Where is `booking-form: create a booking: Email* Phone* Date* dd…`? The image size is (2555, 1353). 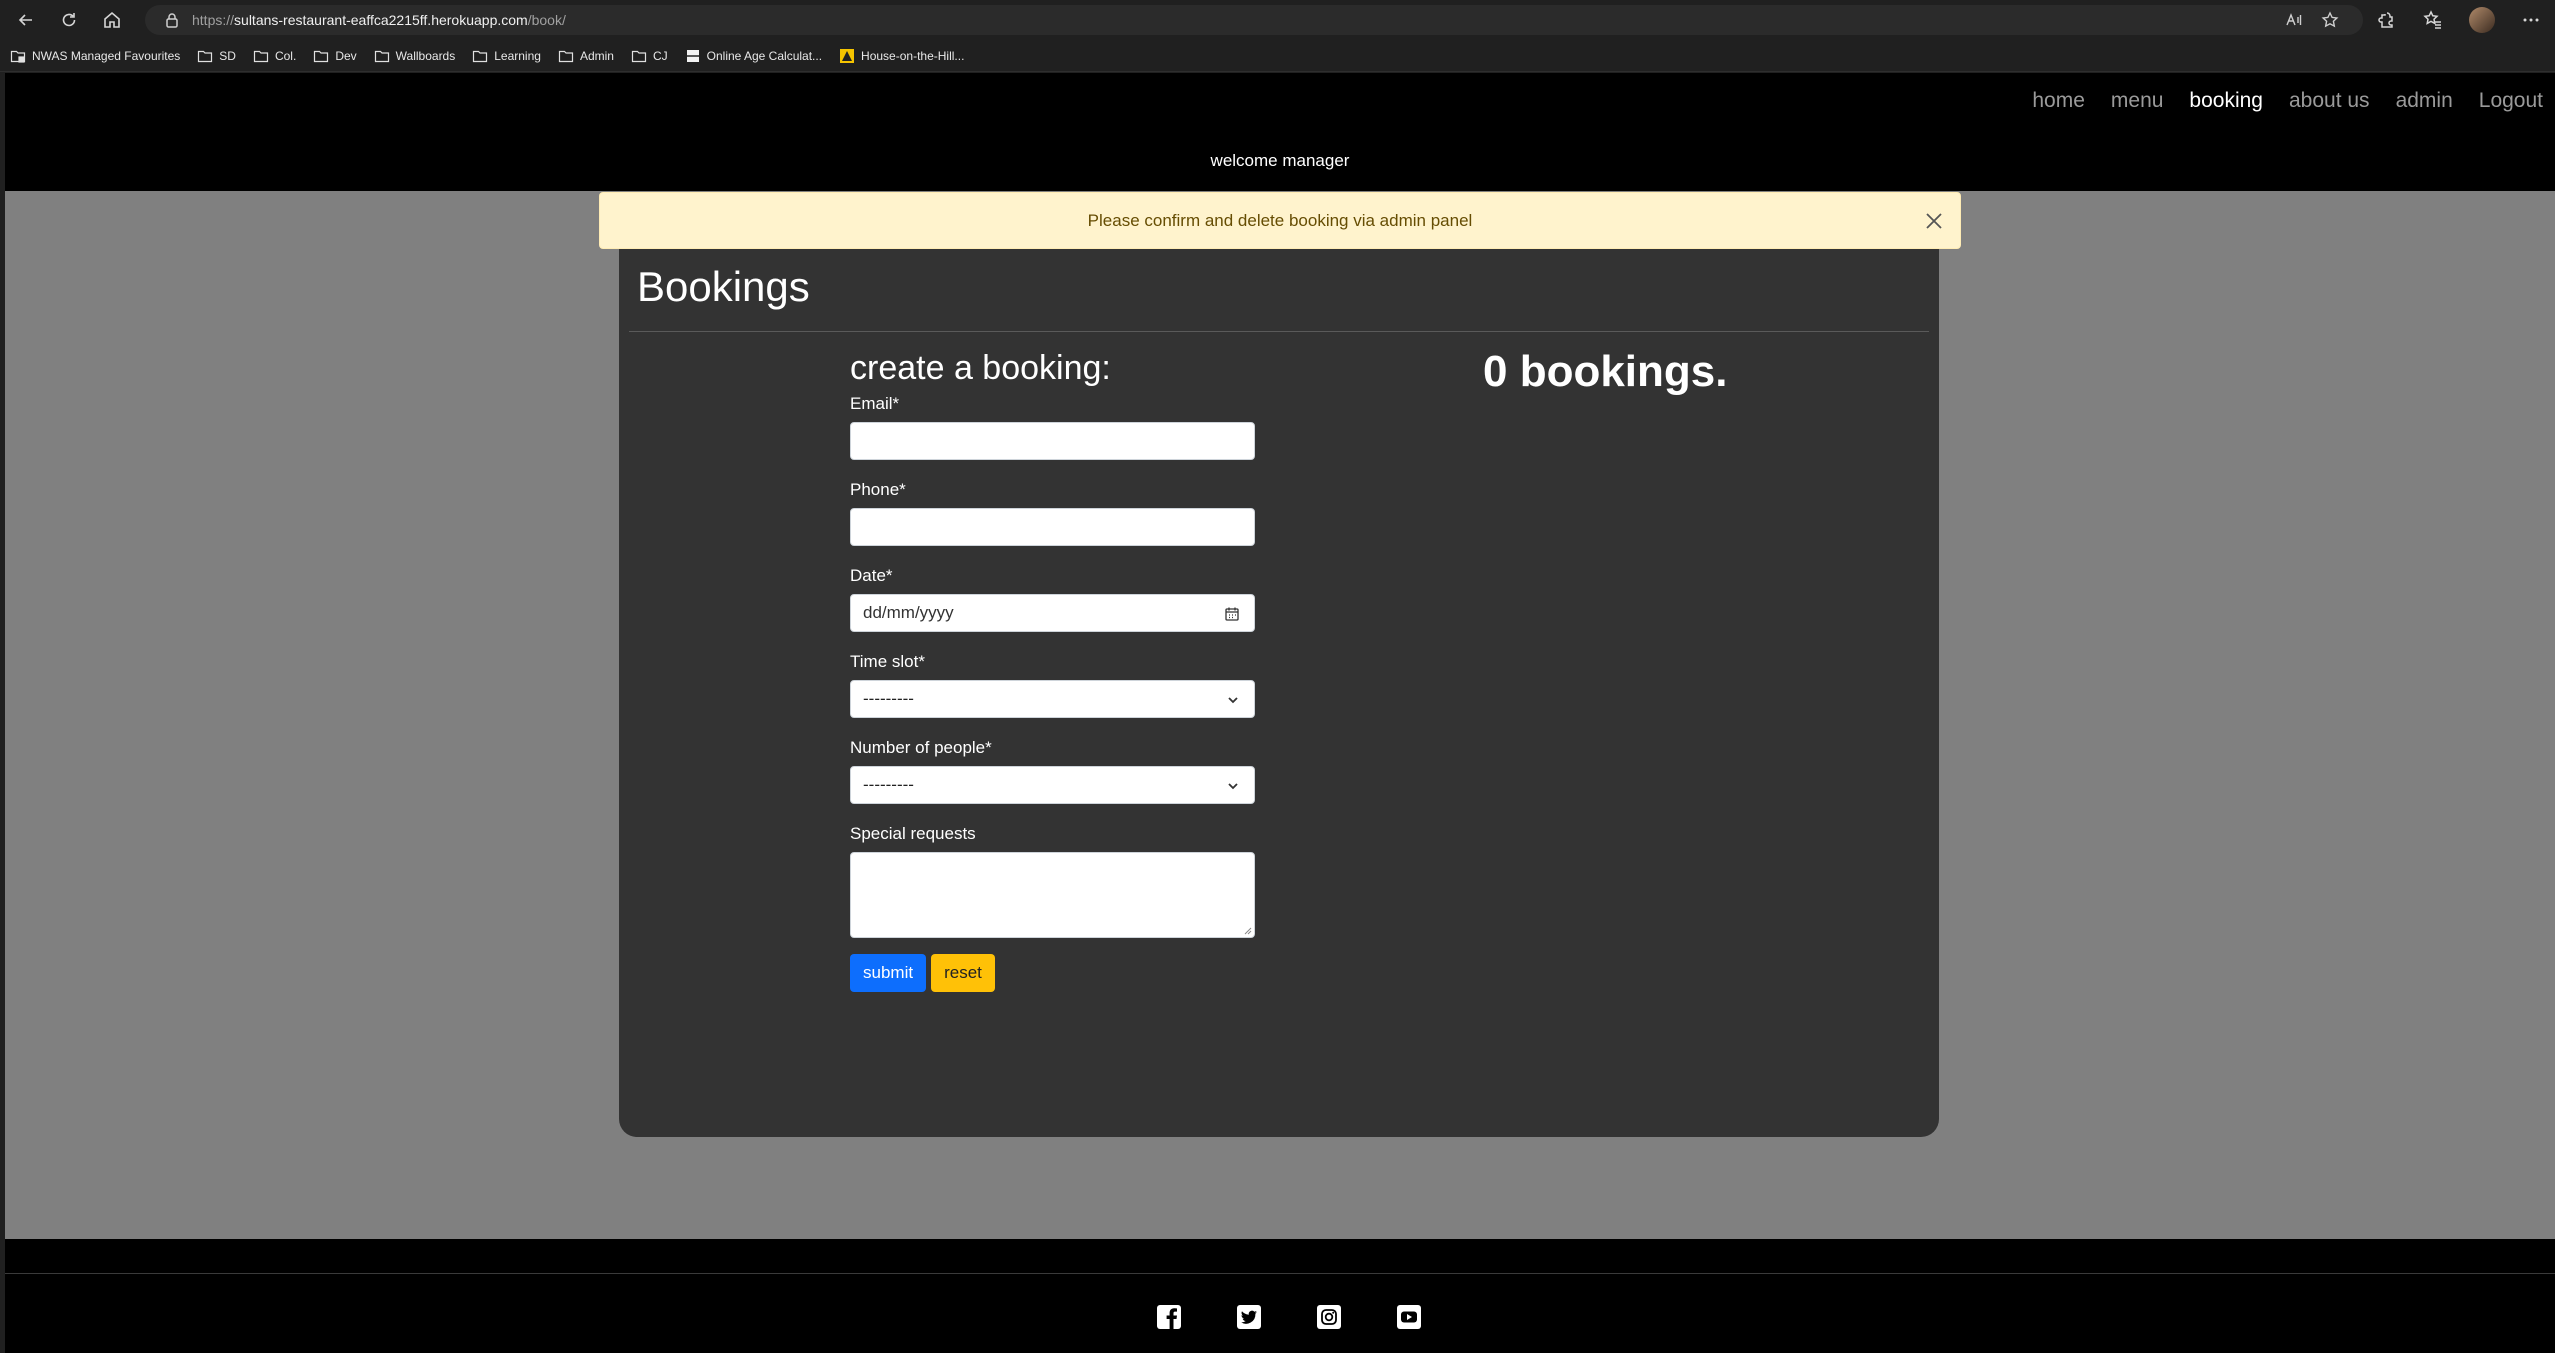
booking-form: create a booking: Email* Phone* Date* dd… is located at coordinates (1055, 670).